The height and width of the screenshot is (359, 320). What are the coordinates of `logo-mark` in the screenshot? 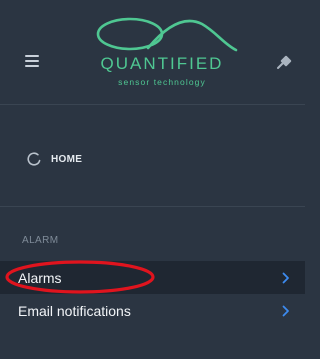 It's located at (167, 34).